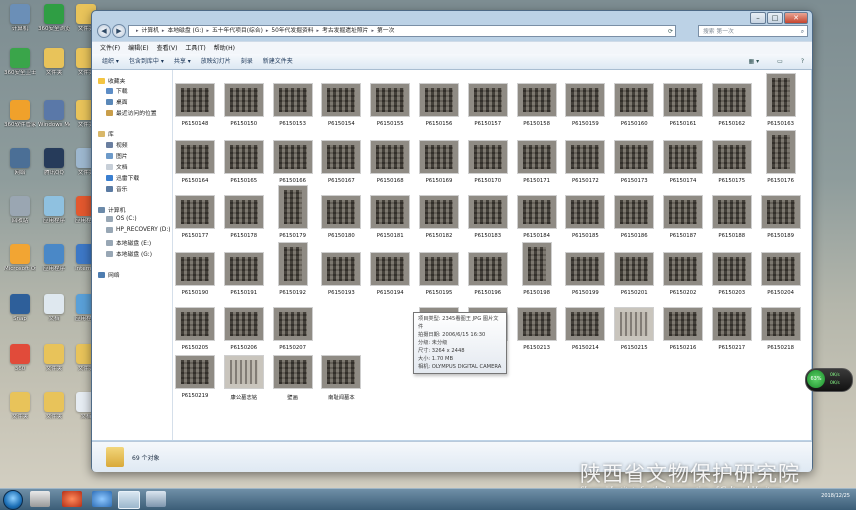 Image resolution: width=856 pixels, height=510 pixels. I want to click on file-thumbnail: P6150181, so click(390, 217).